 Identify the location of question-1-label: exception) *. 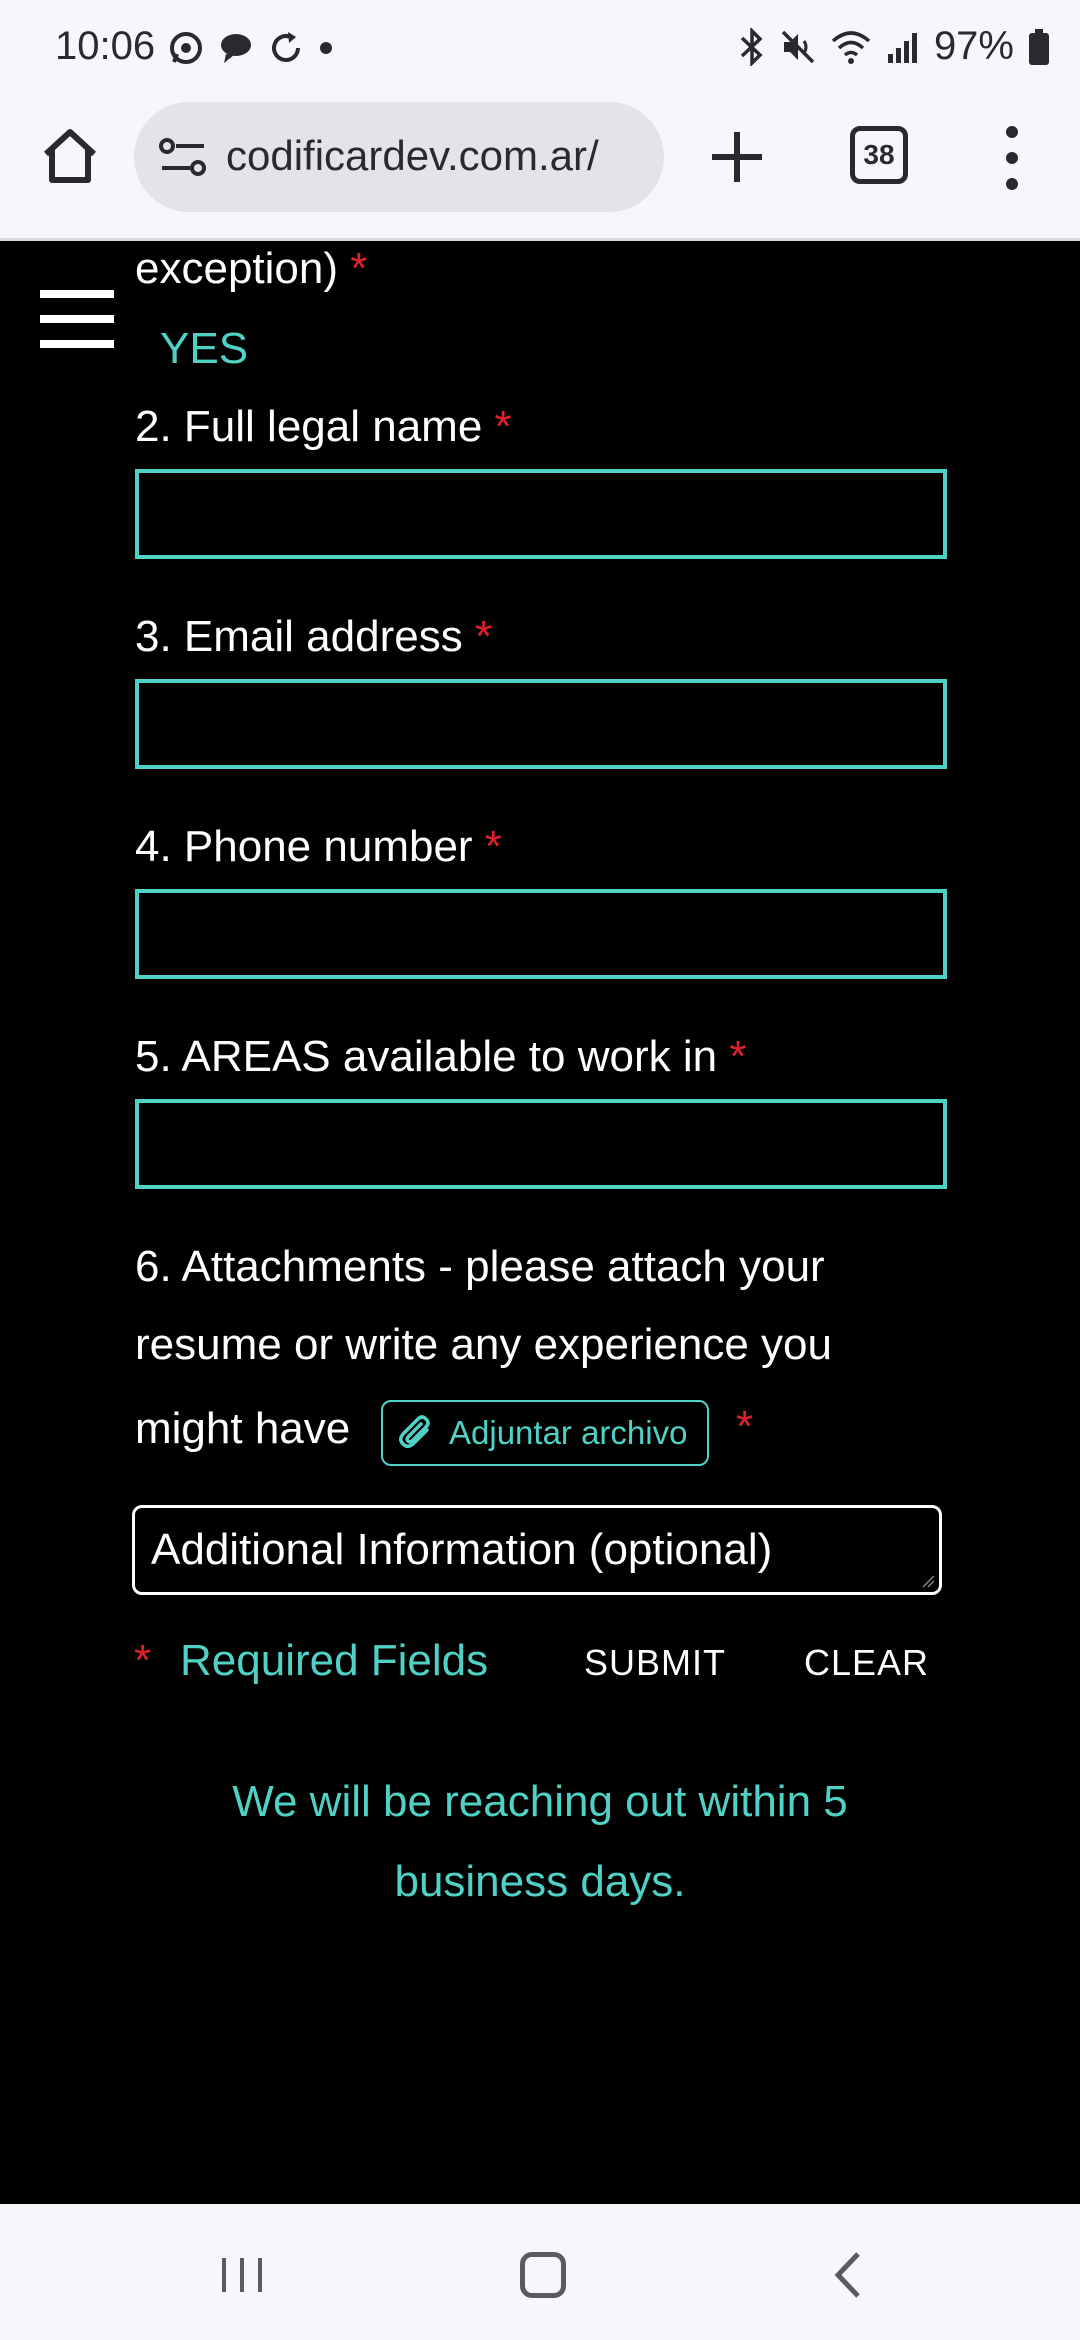
(251, 268).